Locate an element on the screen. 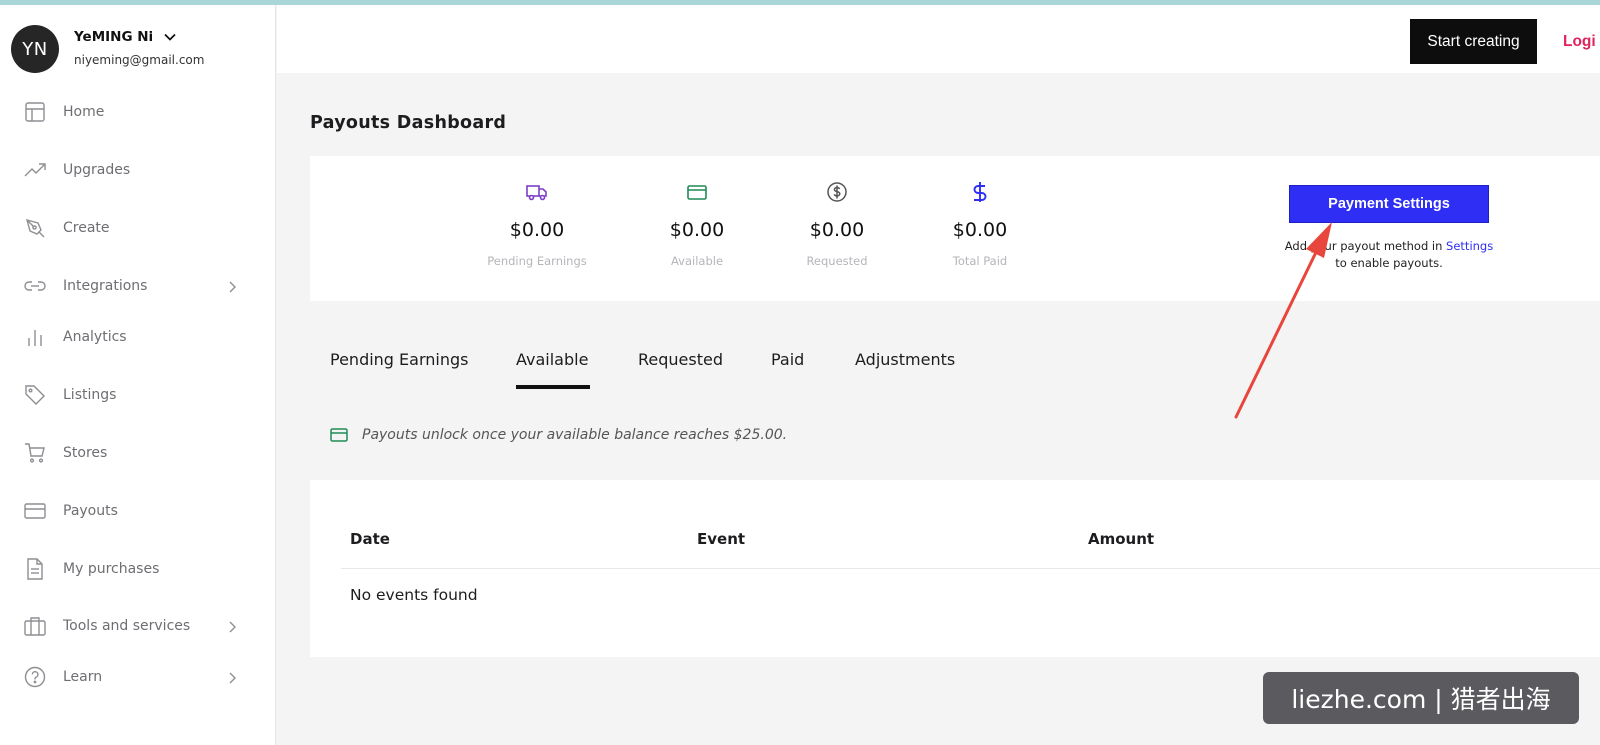 Image resolution: width=1600 pixels, height=745 pixels. trending-up-icon is located at coordinates (35, 170).